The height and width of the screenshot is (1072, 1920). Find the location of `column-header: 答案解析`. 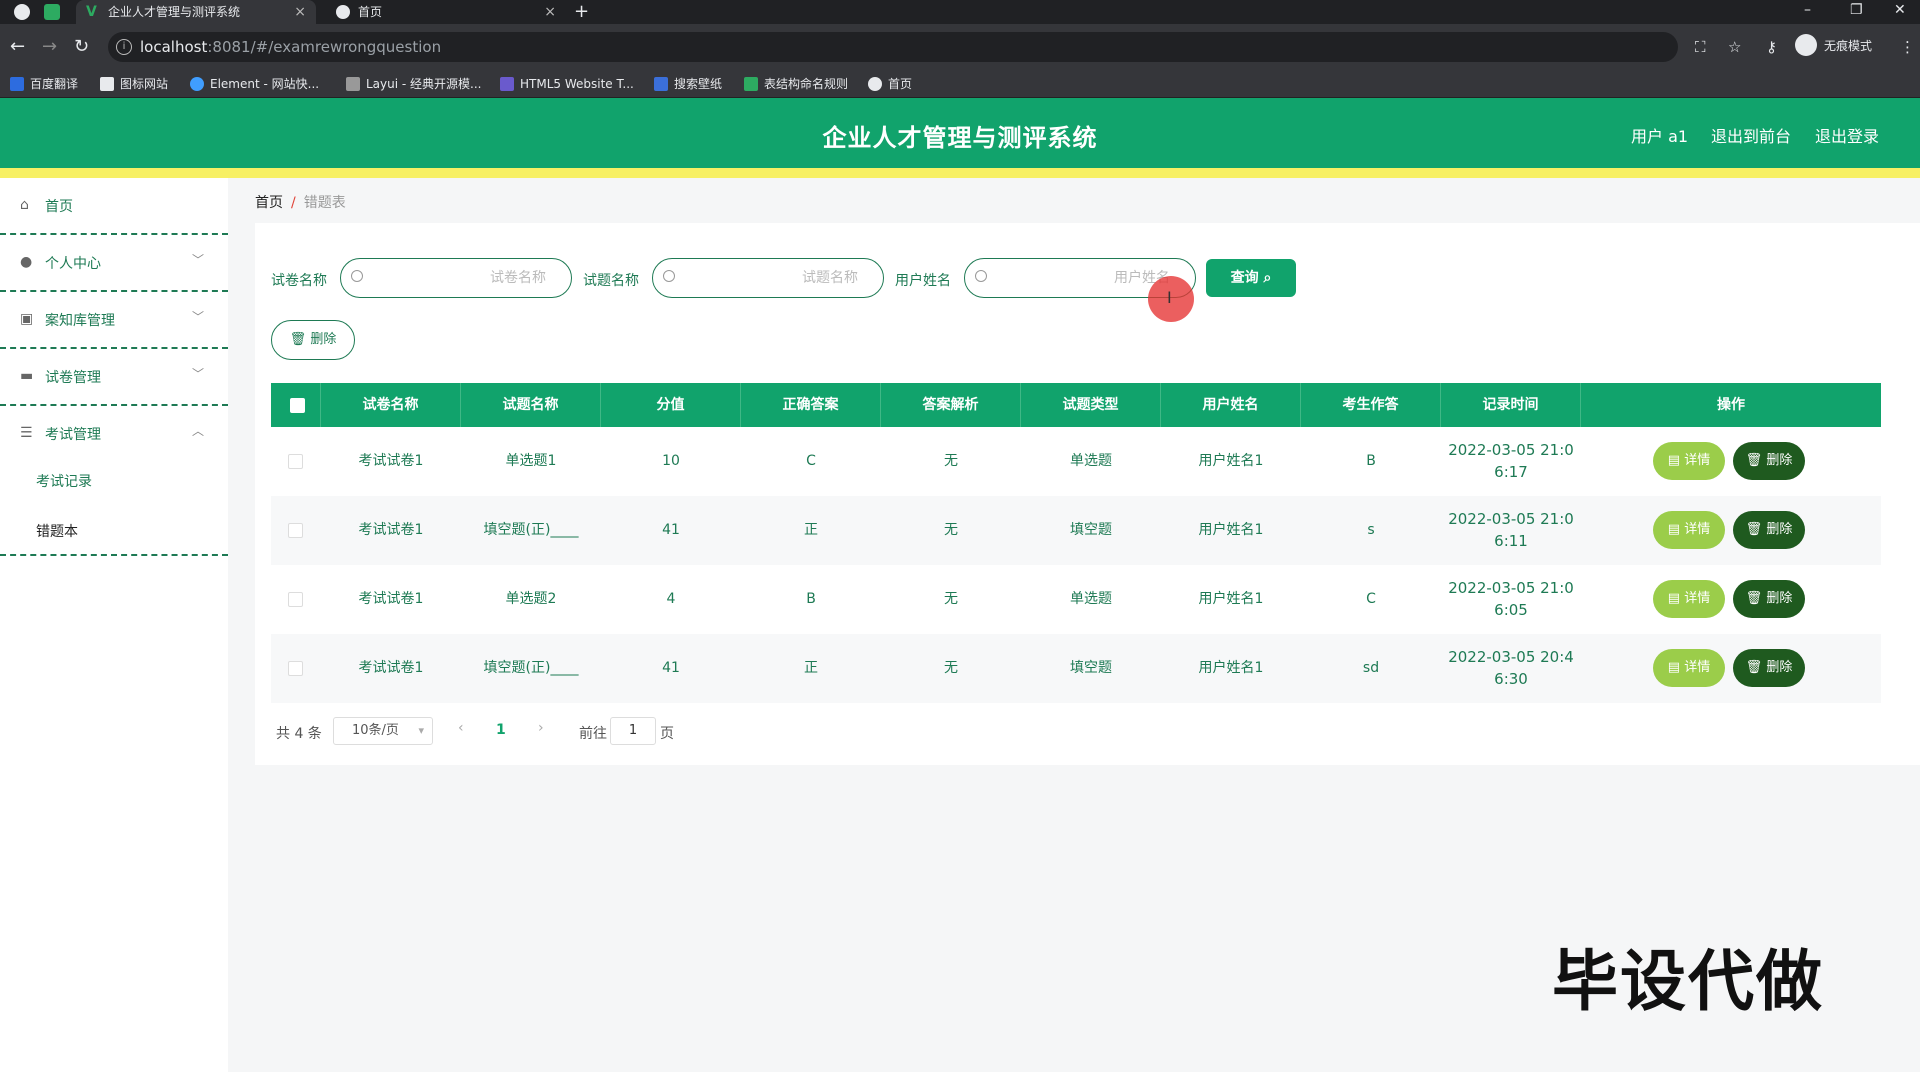

column-header: 答案解析 is located at coordinates (951, 405).